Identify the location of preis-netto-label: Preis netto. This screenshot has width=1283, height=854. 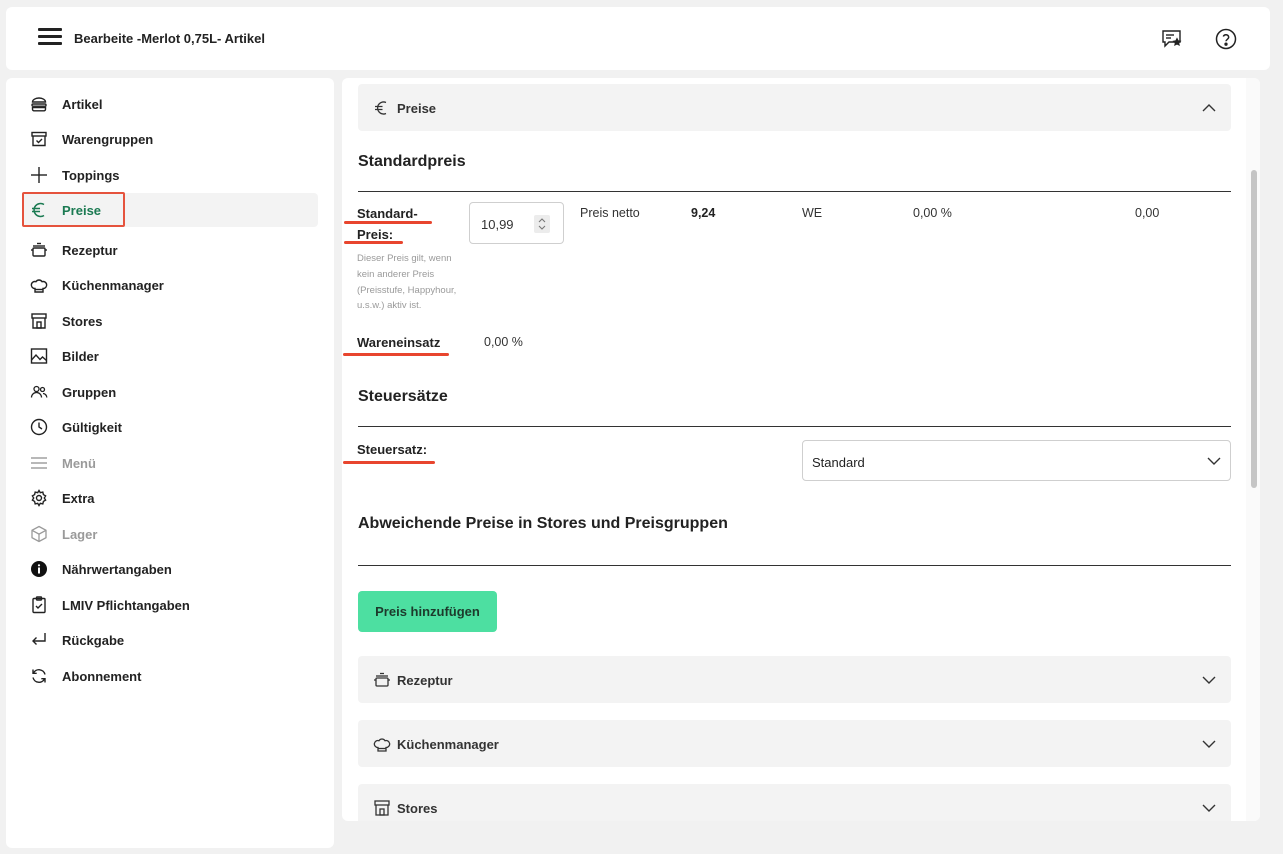
(610, 213).